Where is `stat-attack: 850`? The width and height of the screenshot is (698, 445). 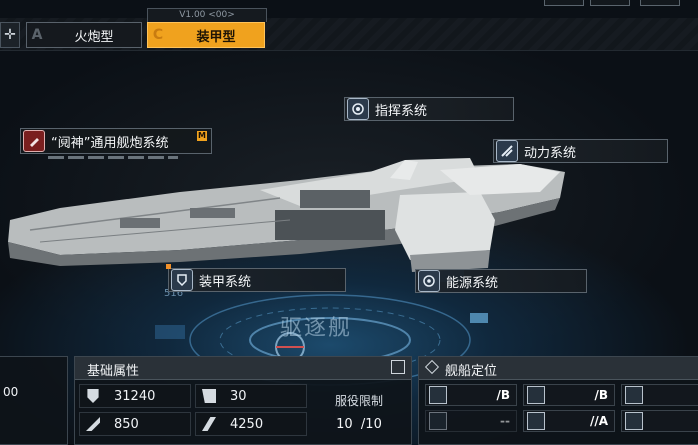
stat-attack: 850 is located at coordinates (135, 424).